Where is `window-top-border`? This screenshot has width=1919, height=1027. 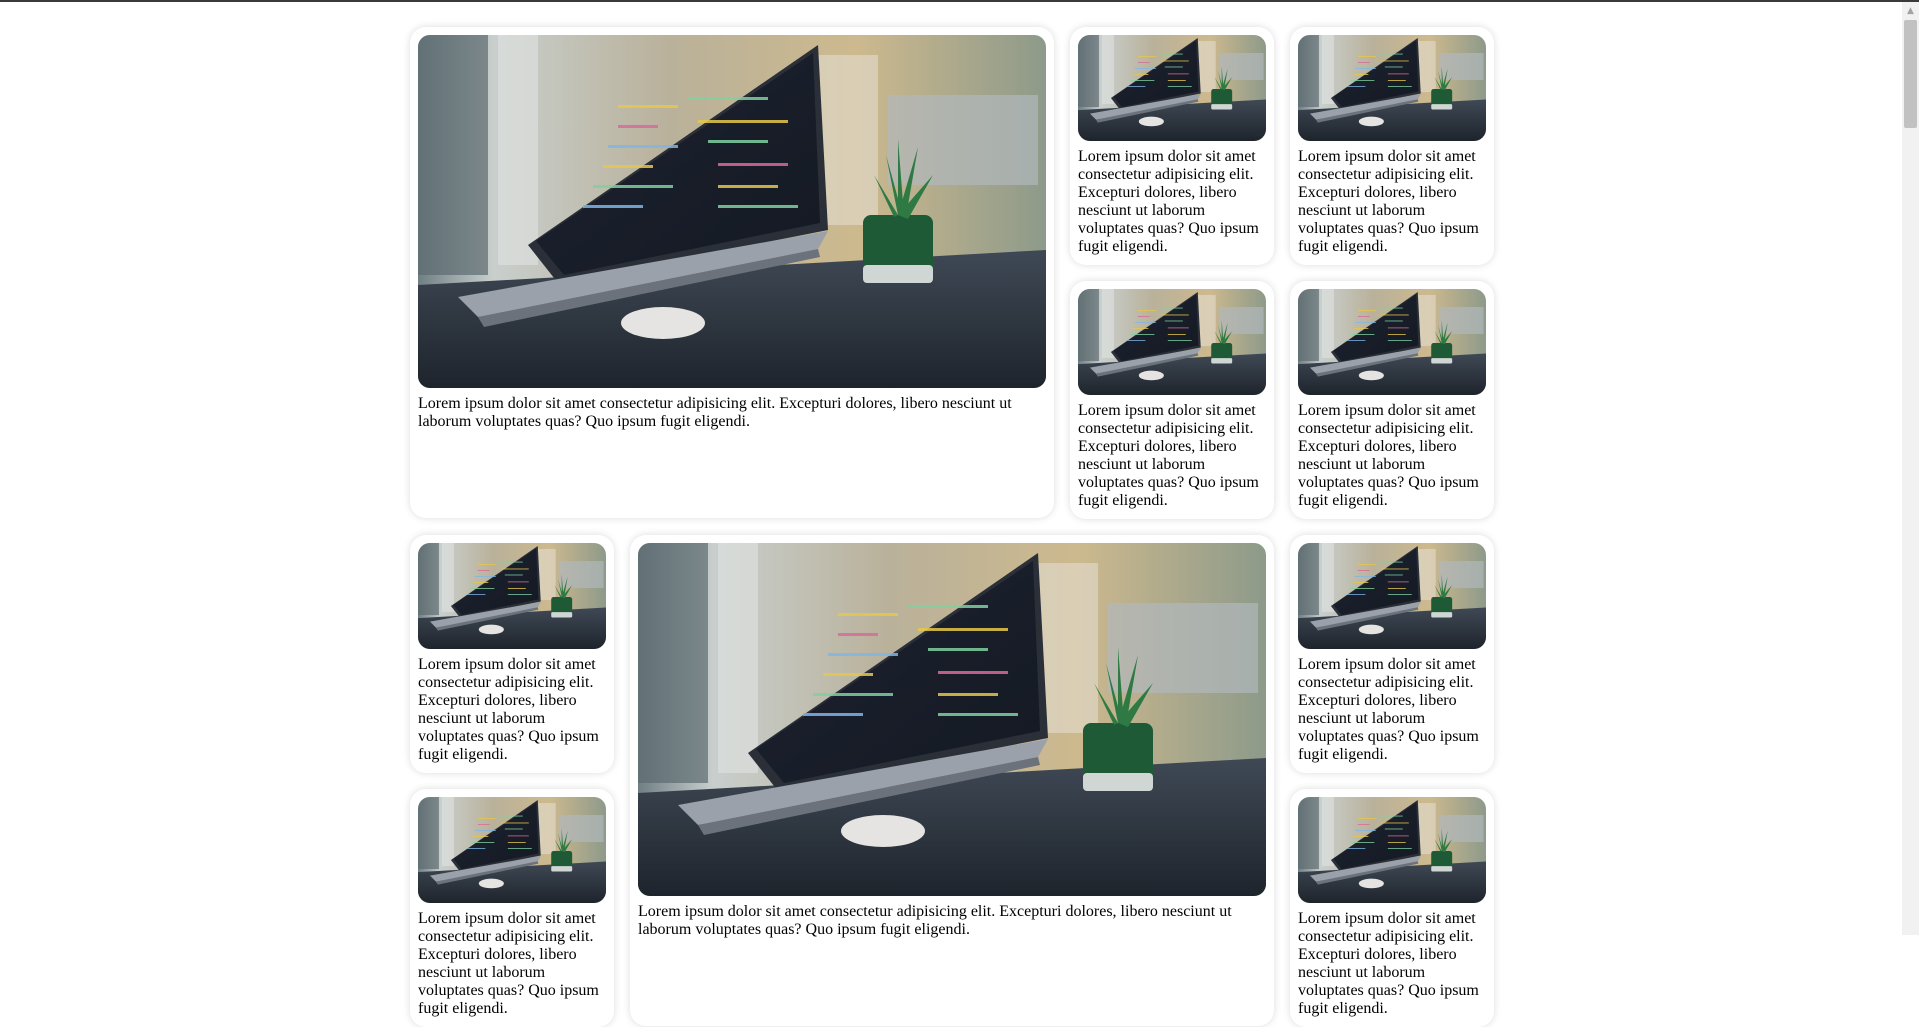 window-top-border is located at coordinates (959, 1).